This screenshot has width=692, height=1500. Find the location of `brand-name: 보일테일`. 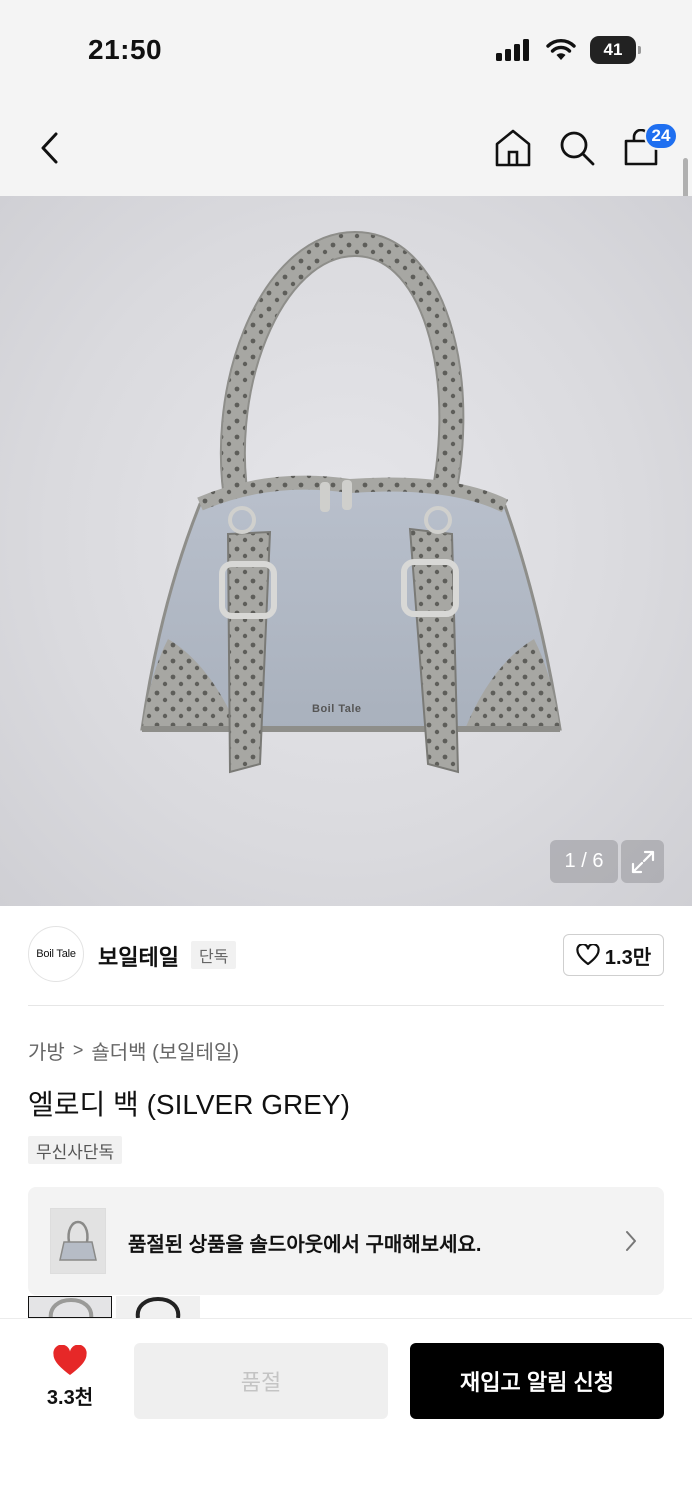

brand-name: 보일테일 is located at coordinates (138, 956).